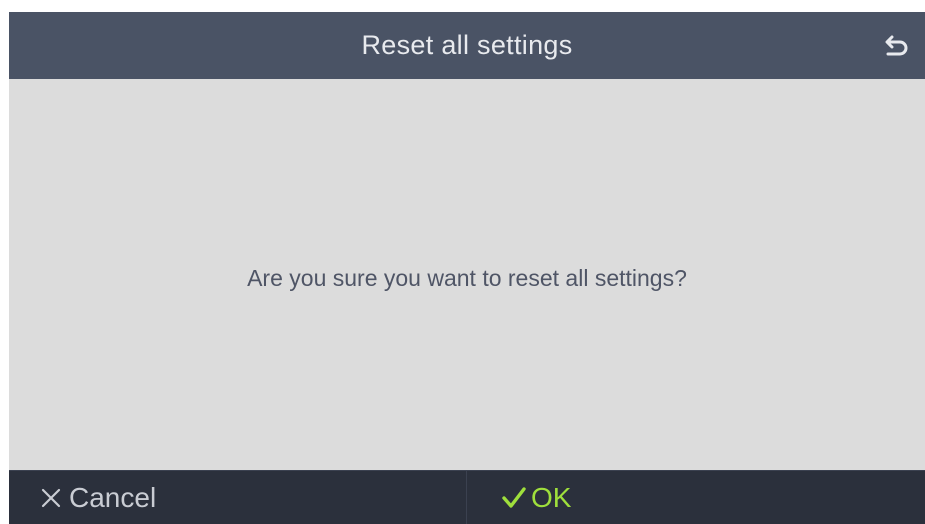 This screenshot has width=925, height=524. I want to click on checkmark-icon, so click(514, 498).